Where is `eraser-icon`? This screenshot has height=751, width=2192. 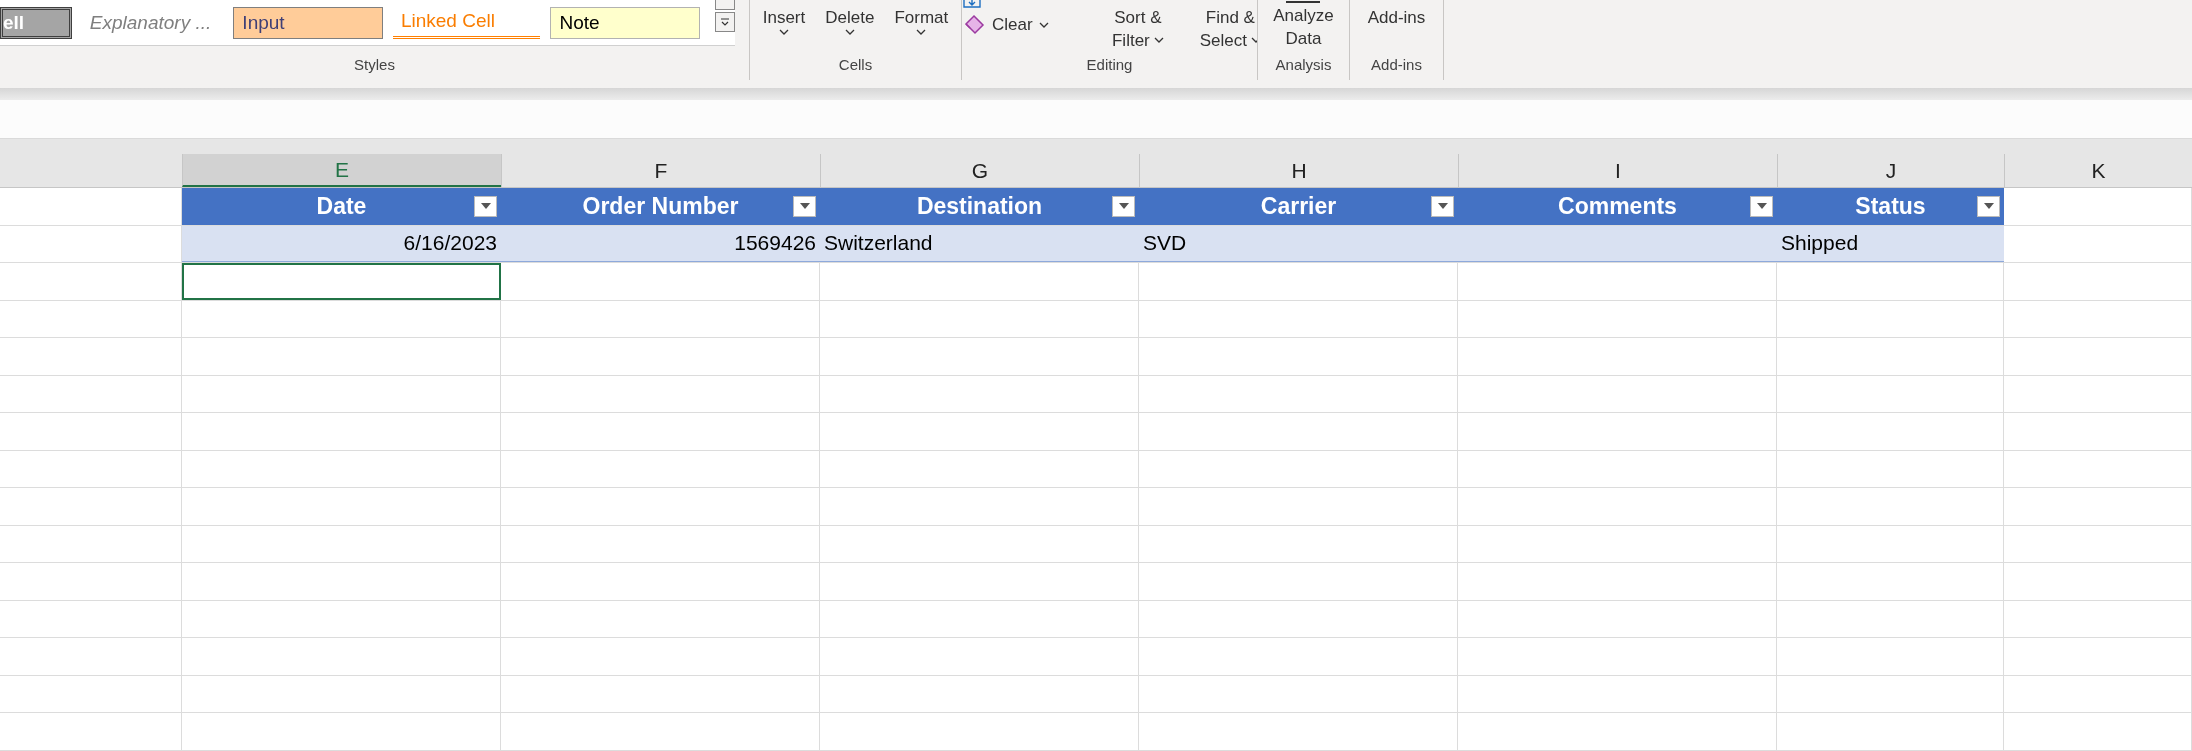
eraser-icon is located at coordinates (974, 25).